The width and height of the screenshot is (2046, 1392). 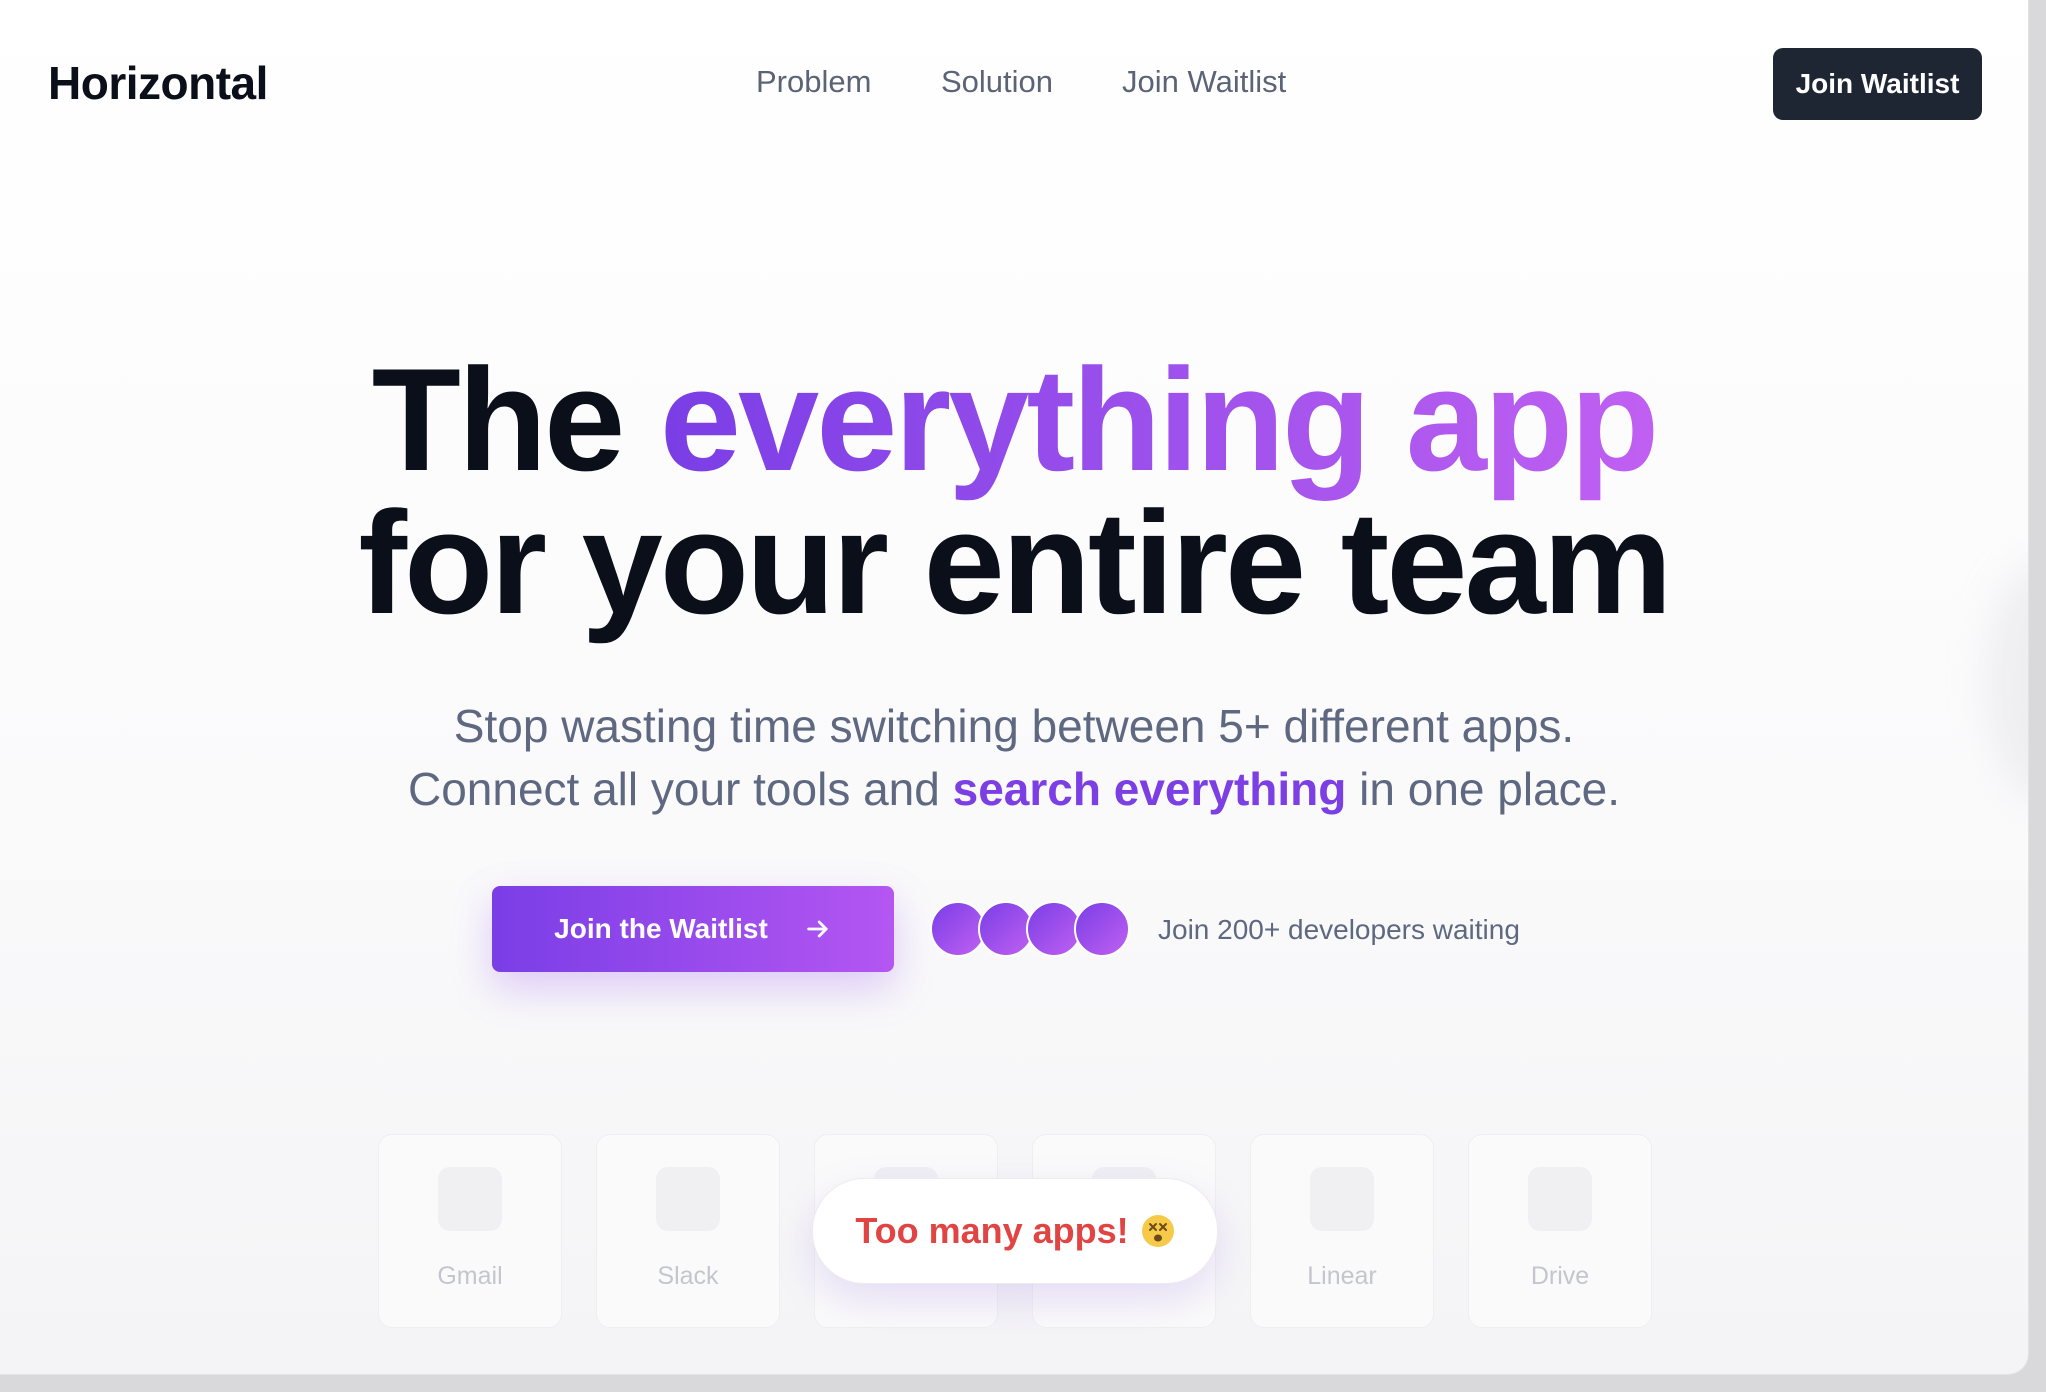 What do you see at coordinates (680, 789) in the screenshot?
I see `subtitle-text-before: Connect all your tools and` at bounding box center [680, 789].